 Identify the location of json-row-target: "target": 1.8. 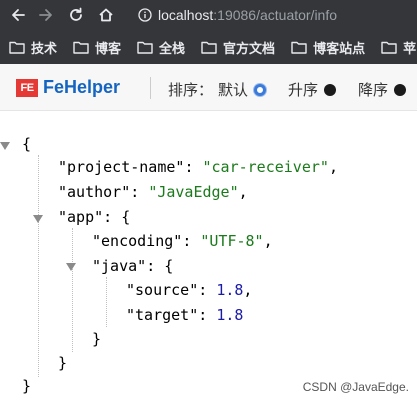
(185, 315).